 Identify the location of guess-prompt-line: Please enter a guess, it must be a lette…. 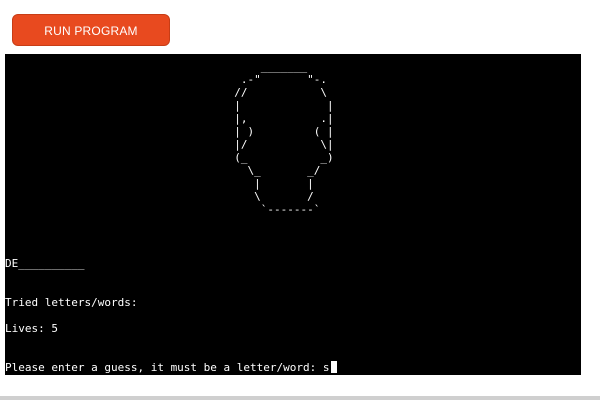
(171, 367).